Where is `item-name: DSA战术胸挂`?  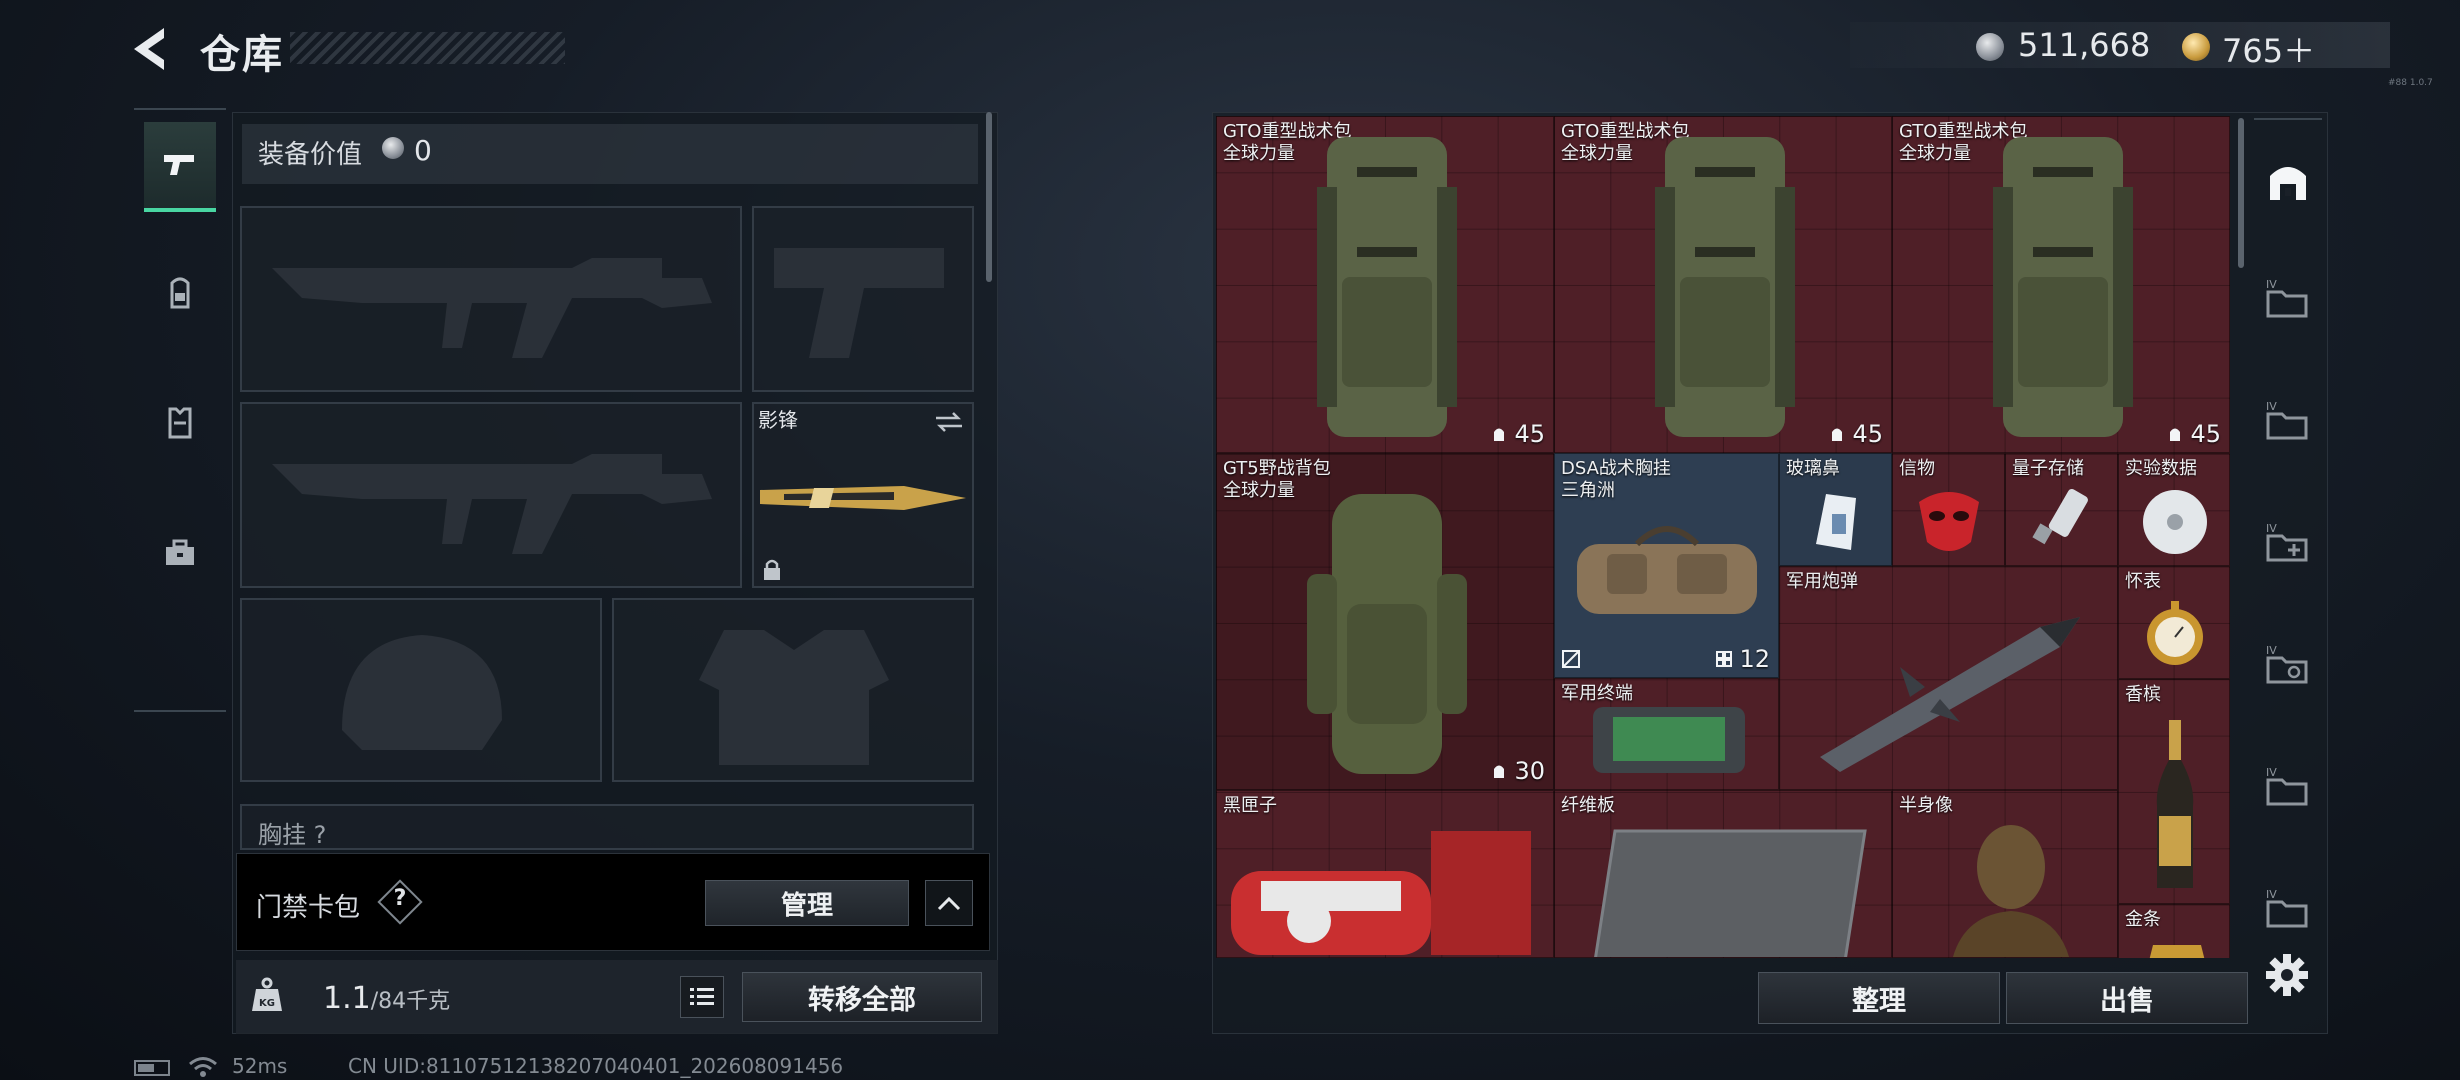 item-name: DSA战术胸挂 is located at coordinates (1616, 468).